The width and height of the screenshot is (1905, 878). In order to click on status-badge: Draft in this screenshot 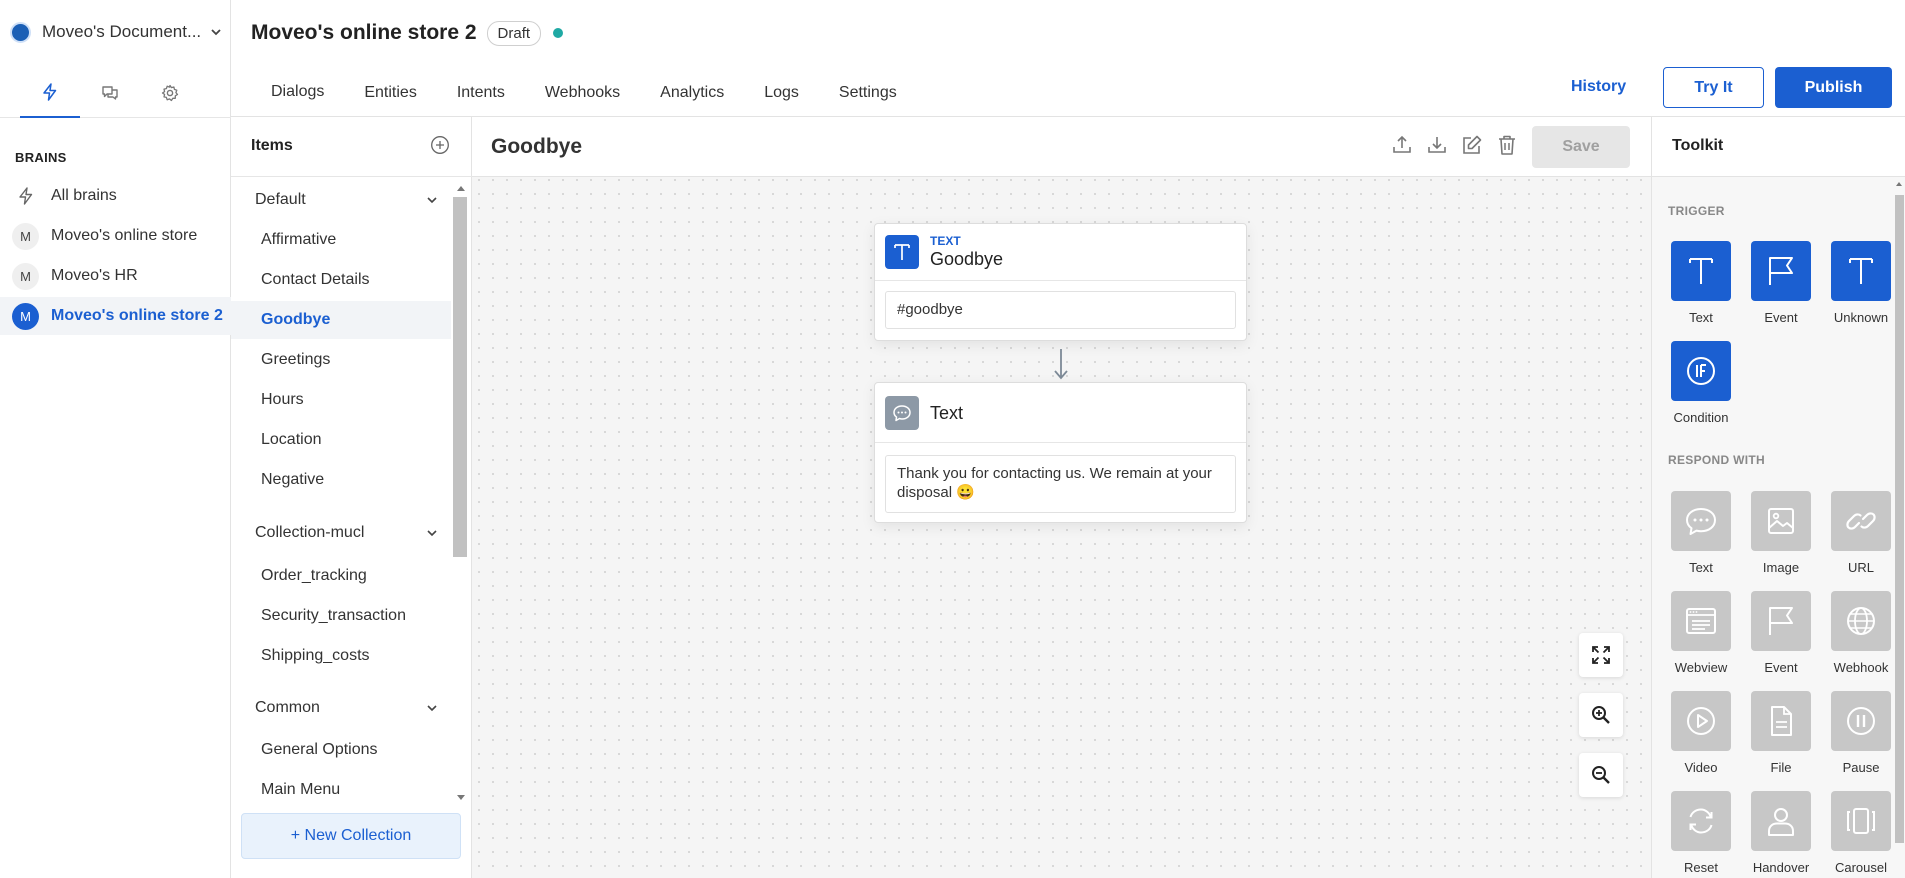, I will do `click(514, 33)`.